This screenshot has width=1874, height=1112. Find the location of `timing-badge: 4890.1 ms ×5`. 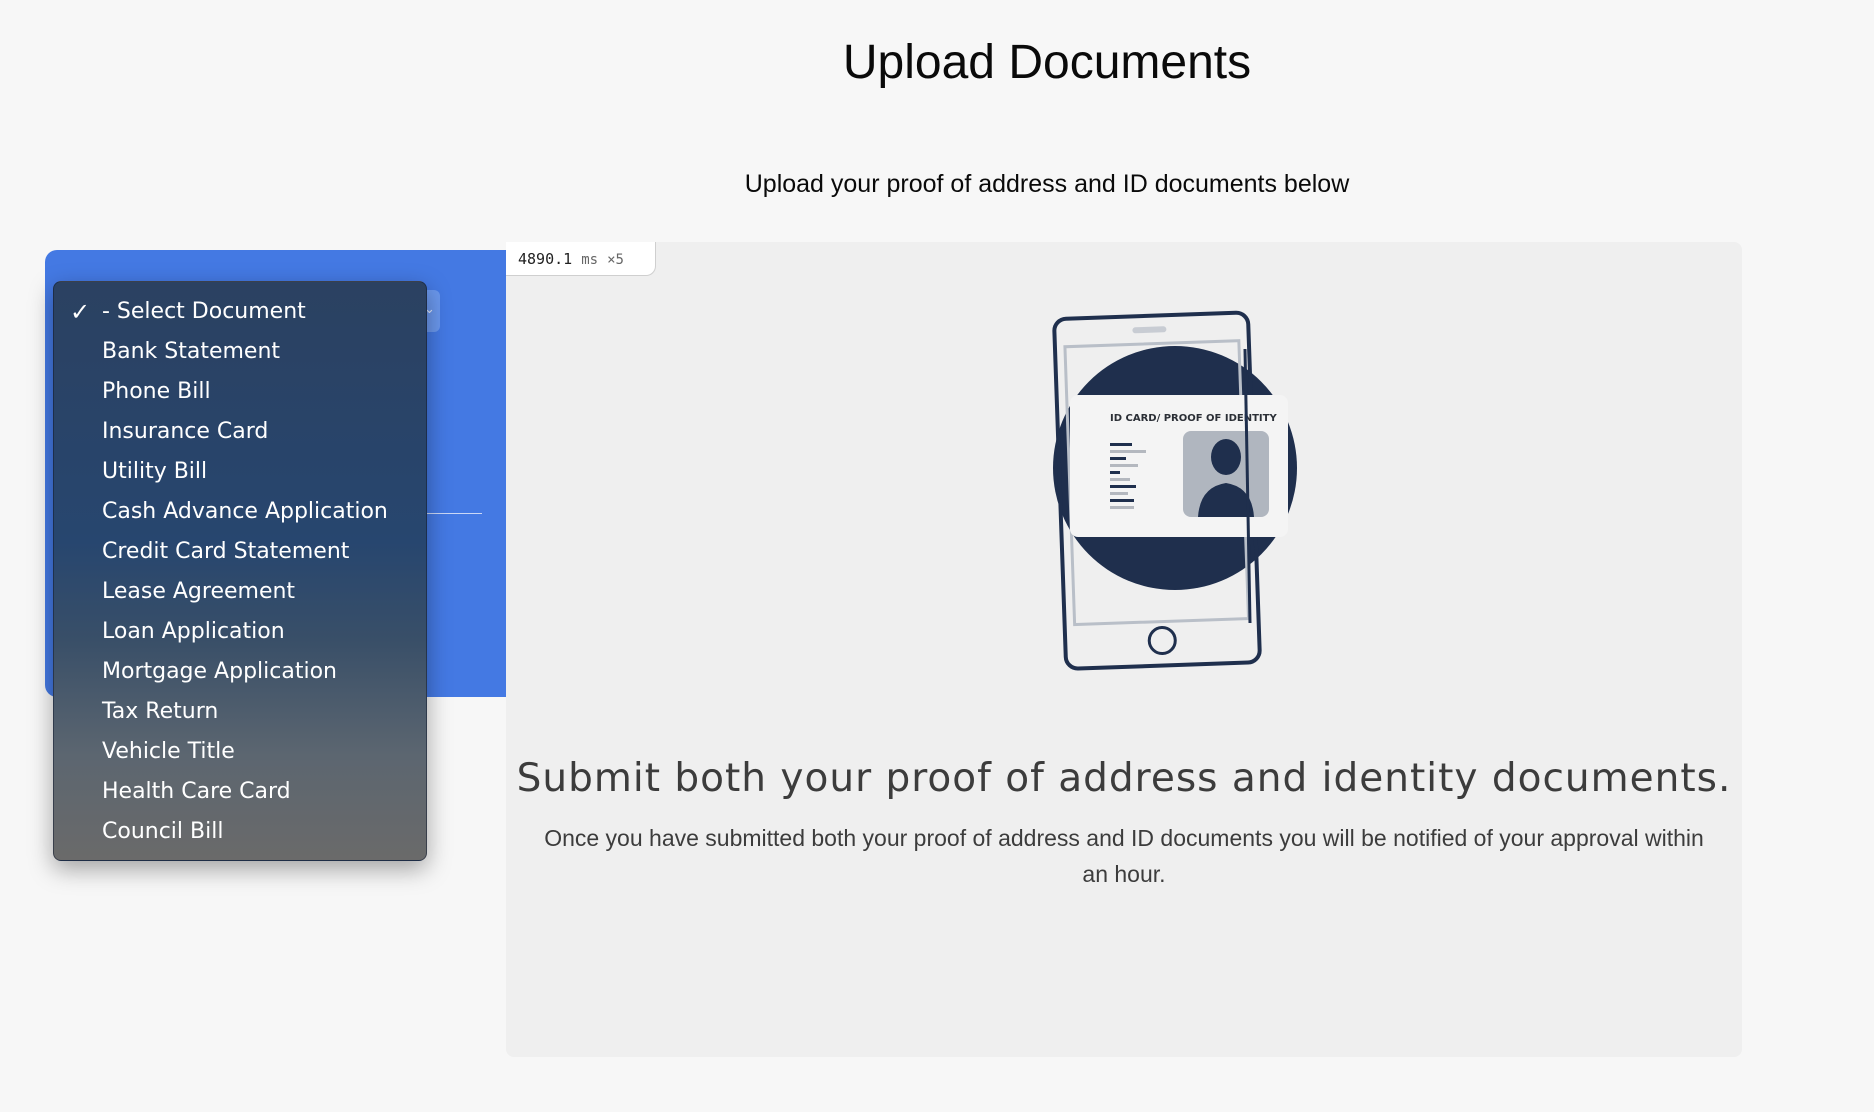

timing-badge: 4890.1 ms ×5 is located at coordinates (581, 259).